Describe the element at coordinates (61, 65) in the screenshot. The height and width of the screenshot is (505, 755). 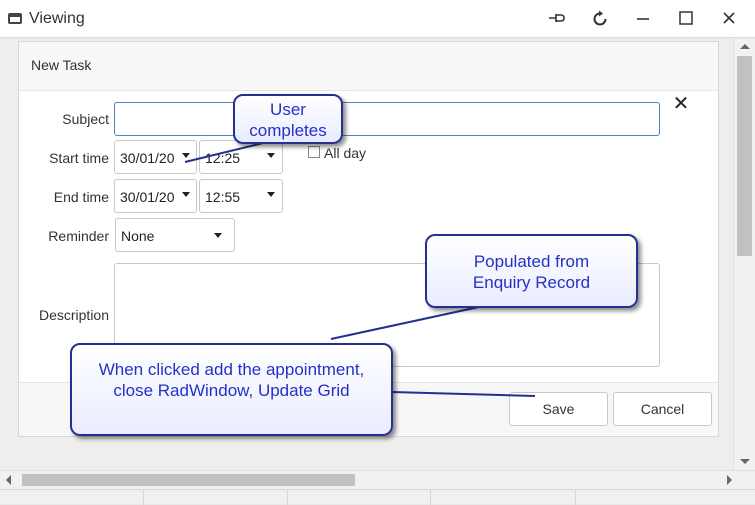
I see `dialog-title: New Task` at that location.